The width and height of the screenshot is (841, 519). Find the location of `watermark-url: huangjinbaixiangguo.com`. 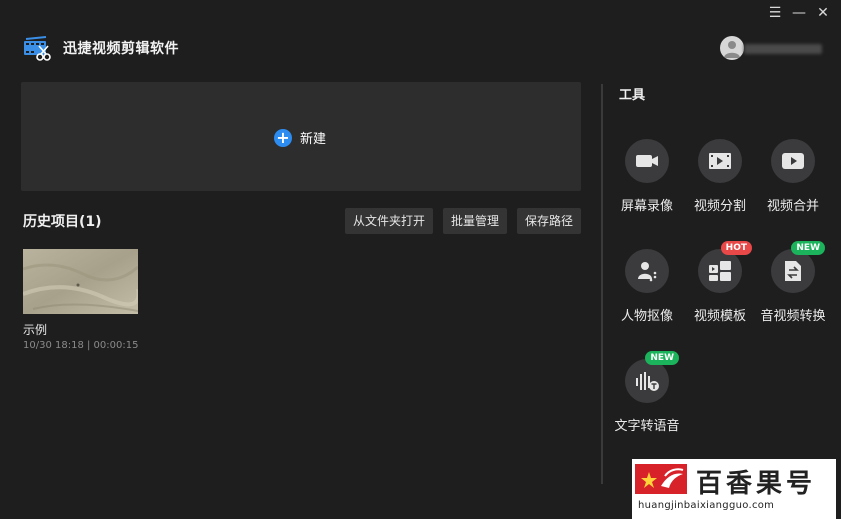

watermark-url: huangjinbaixiangguo.com is located at coordinates (706, 505).